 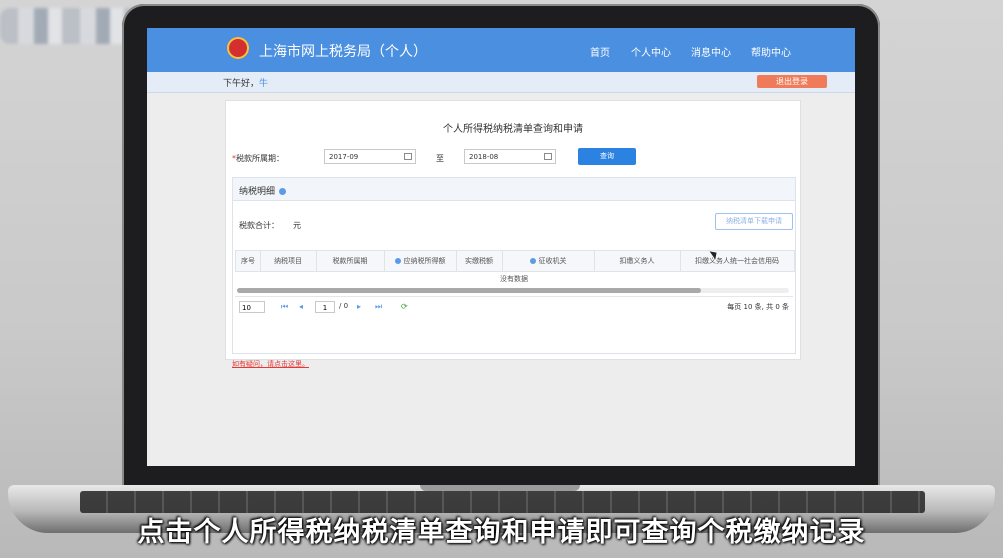 What do you see at coordinates (552, 261) in the screenshot?
I see `col-collection-authority-text: 征收机关` at bounding box center [552, 261].